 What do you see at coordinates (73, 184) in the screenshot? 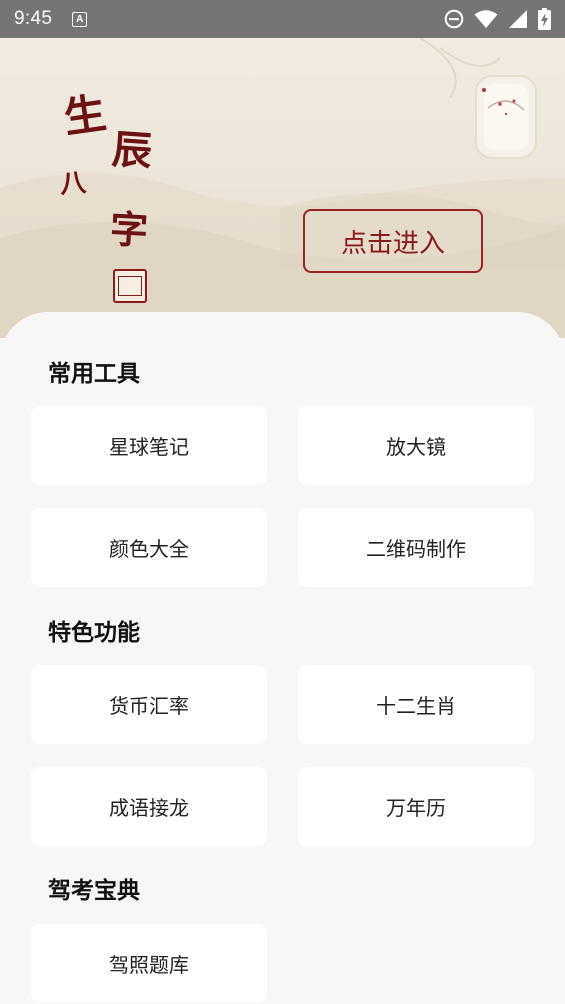
I see `title-char-3: 八` at bounding box center [73, 184].